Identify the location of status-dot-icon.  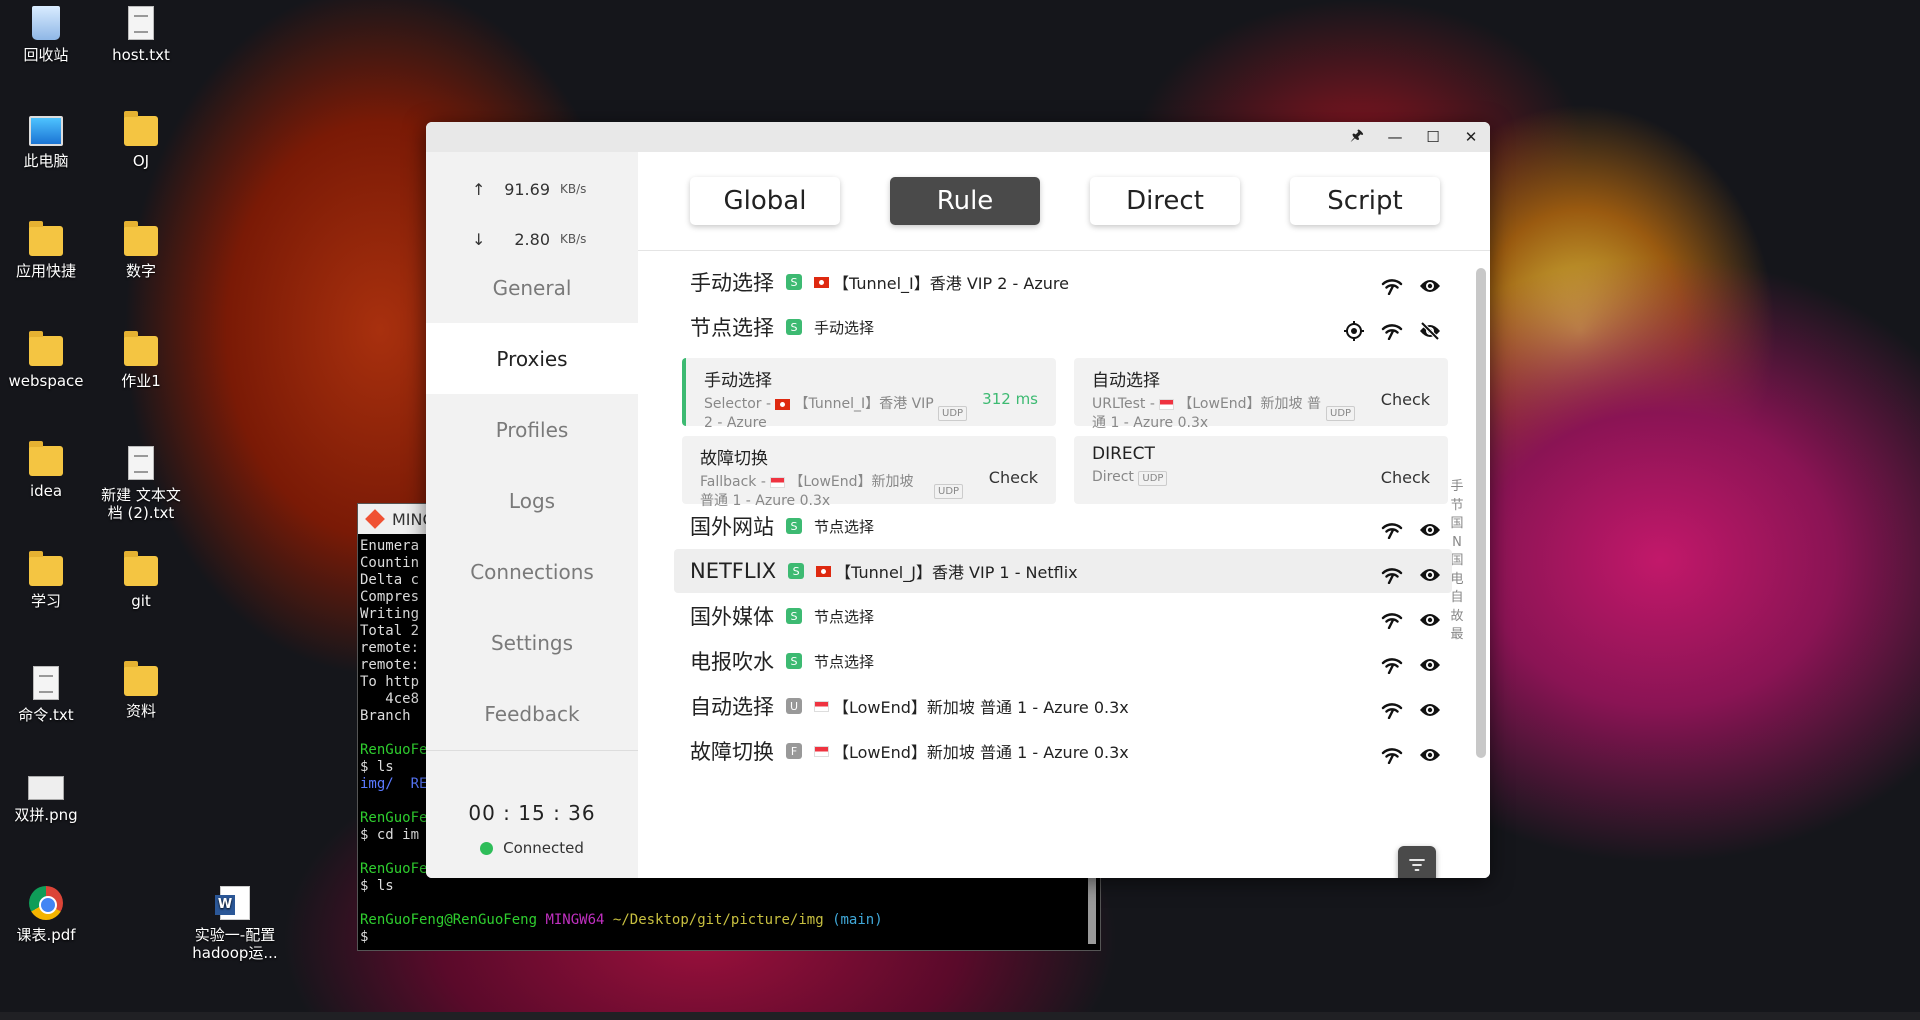
(487, 848).